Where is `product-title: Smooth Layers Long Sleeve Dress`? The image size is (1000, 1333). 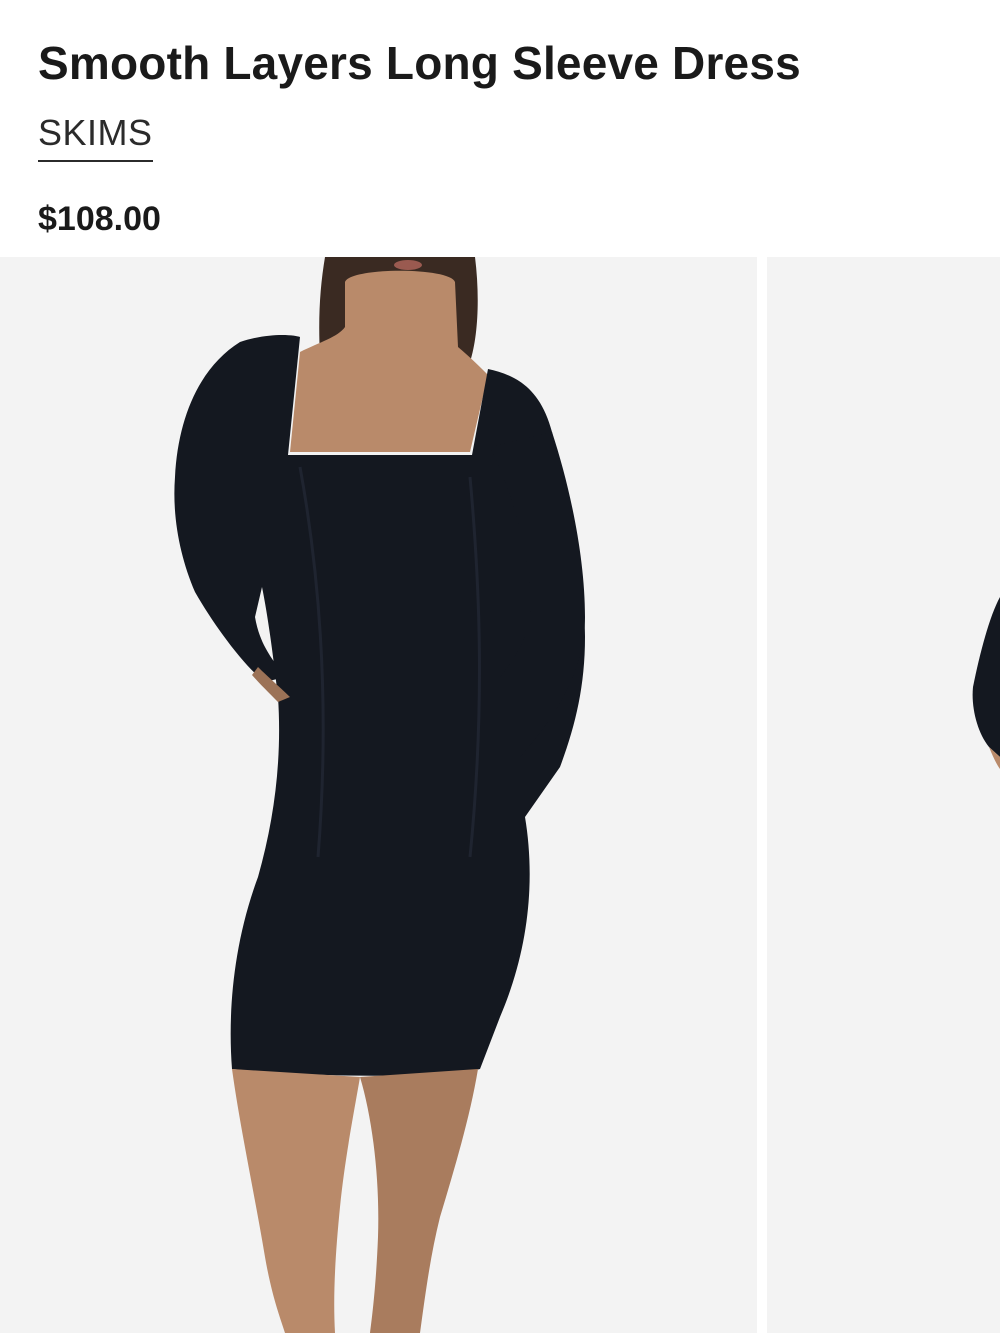 product-title: Smooth Layers Long Sleeve Dress is located at coordinates (419, 63).